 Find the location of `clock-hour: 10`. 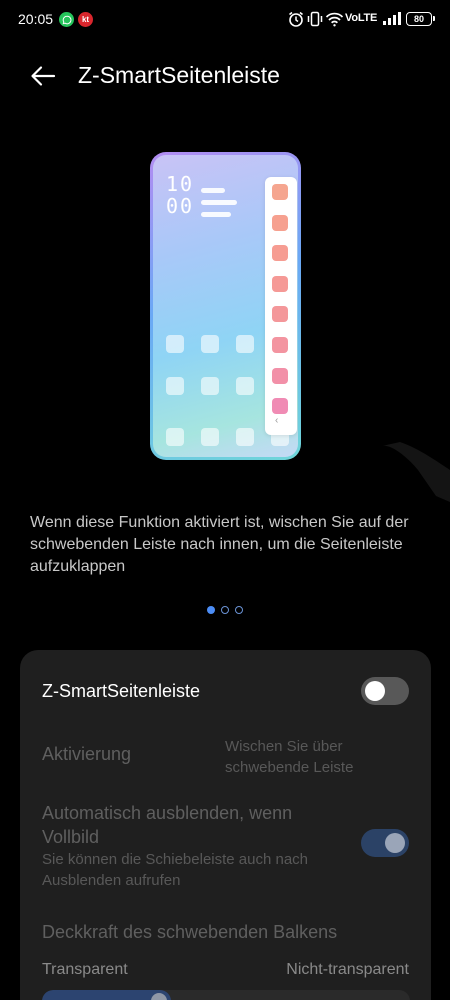

clock-hour: 10 is located at coordinates (180, 184).